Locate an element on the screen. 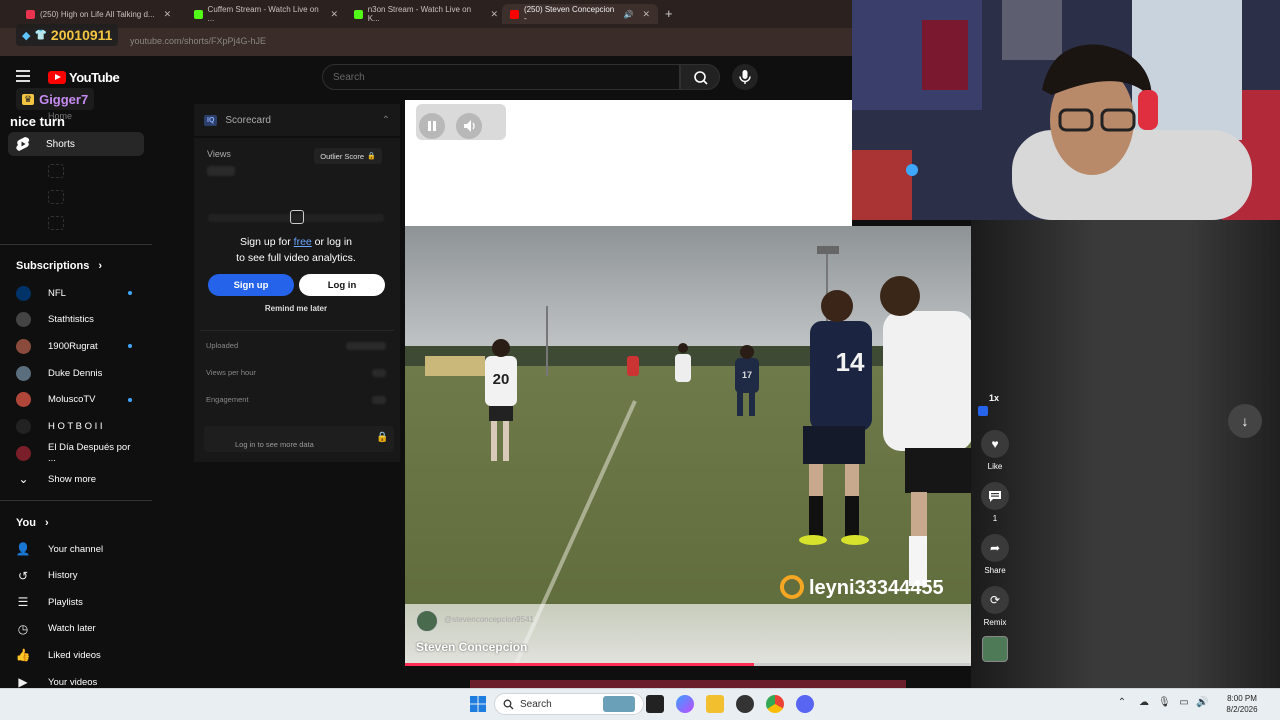 This screenshot has height=720, width=1280. browser-tab: (250) High on Life All Talking d... ✕ is located at coordinates (102, 14).